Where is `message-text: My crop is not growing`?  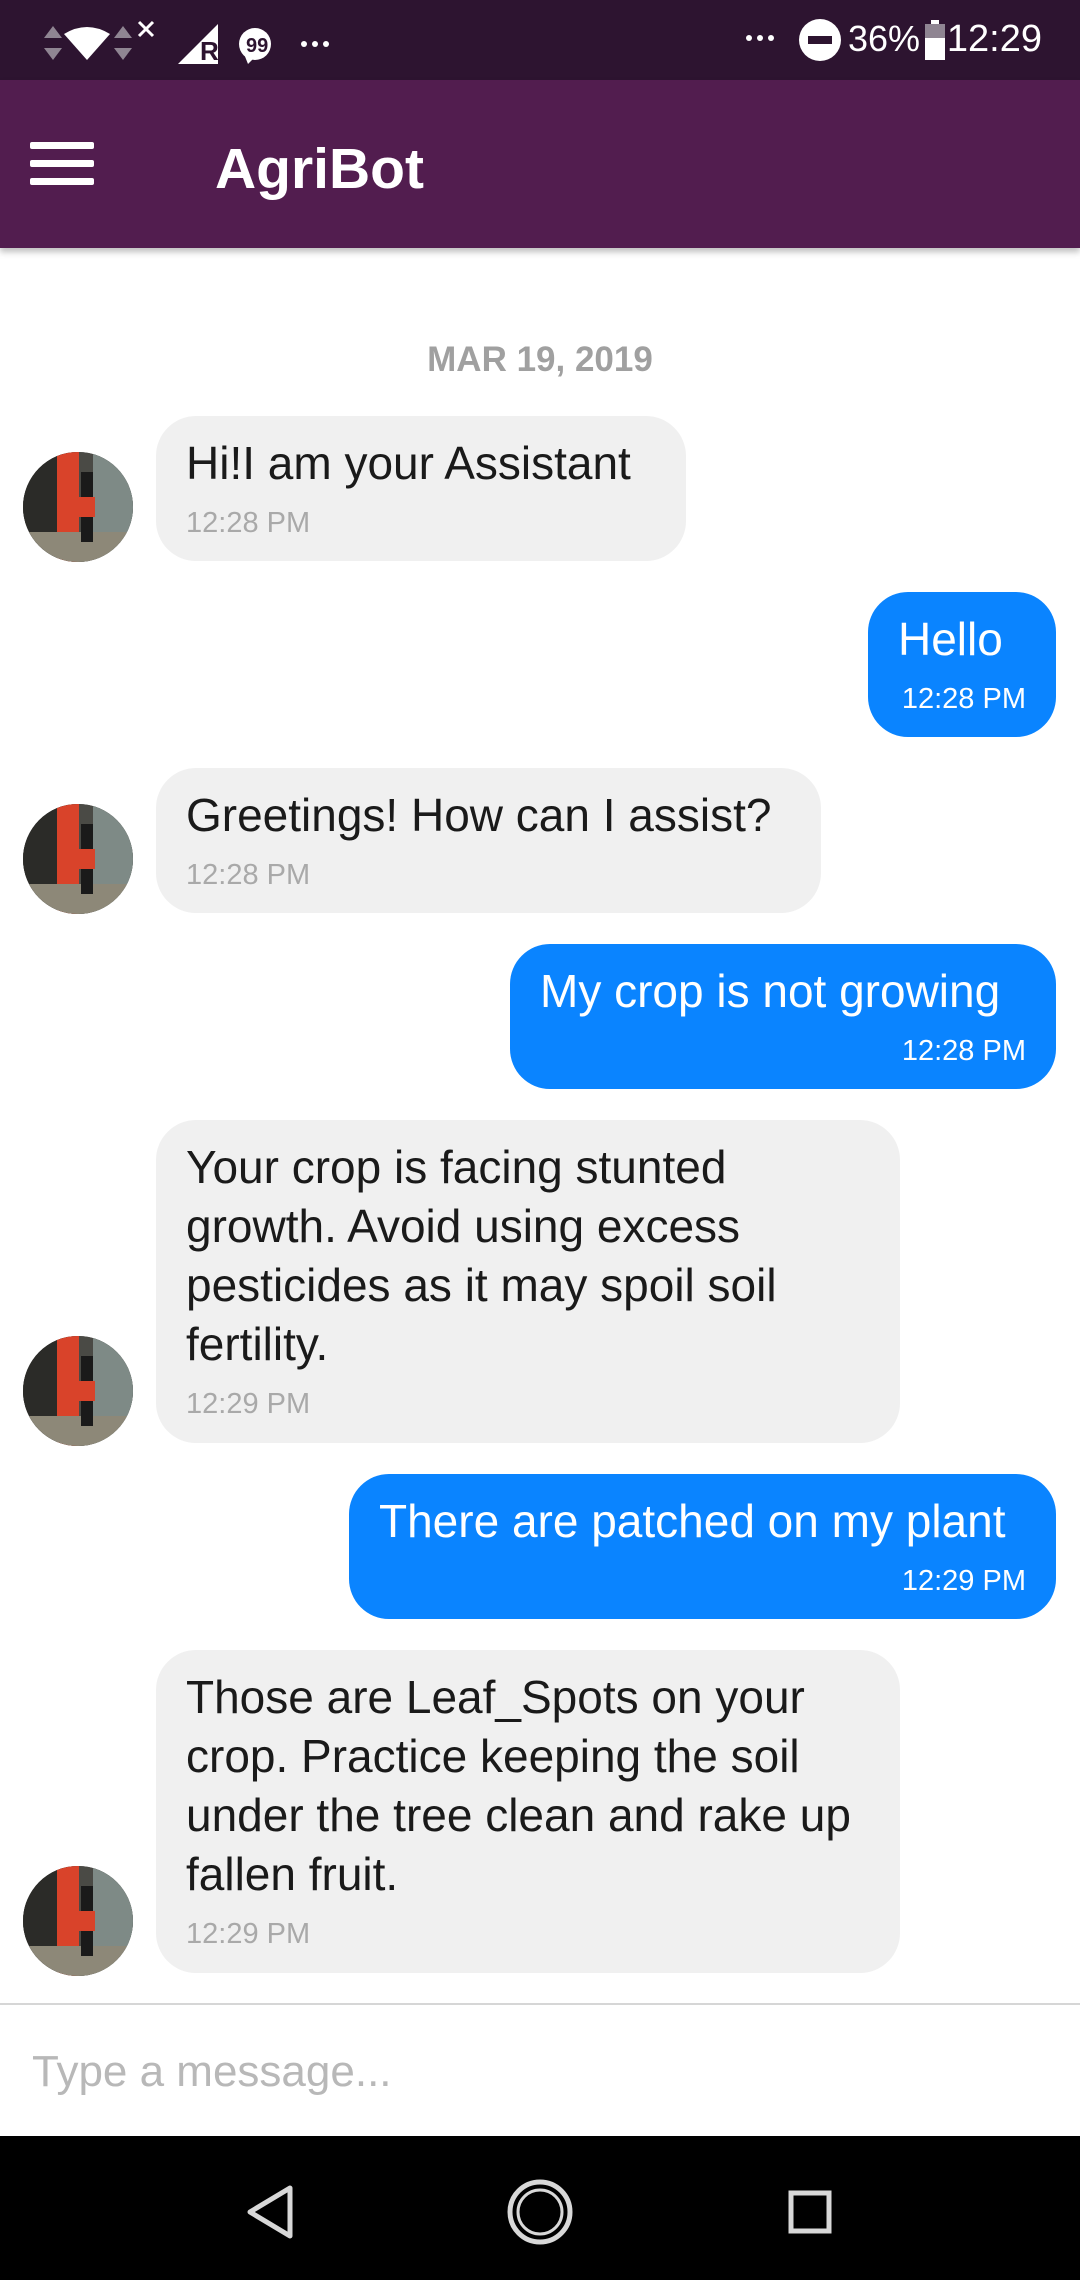
message-text: My crop is not growing is located at coordinates (770, 991).